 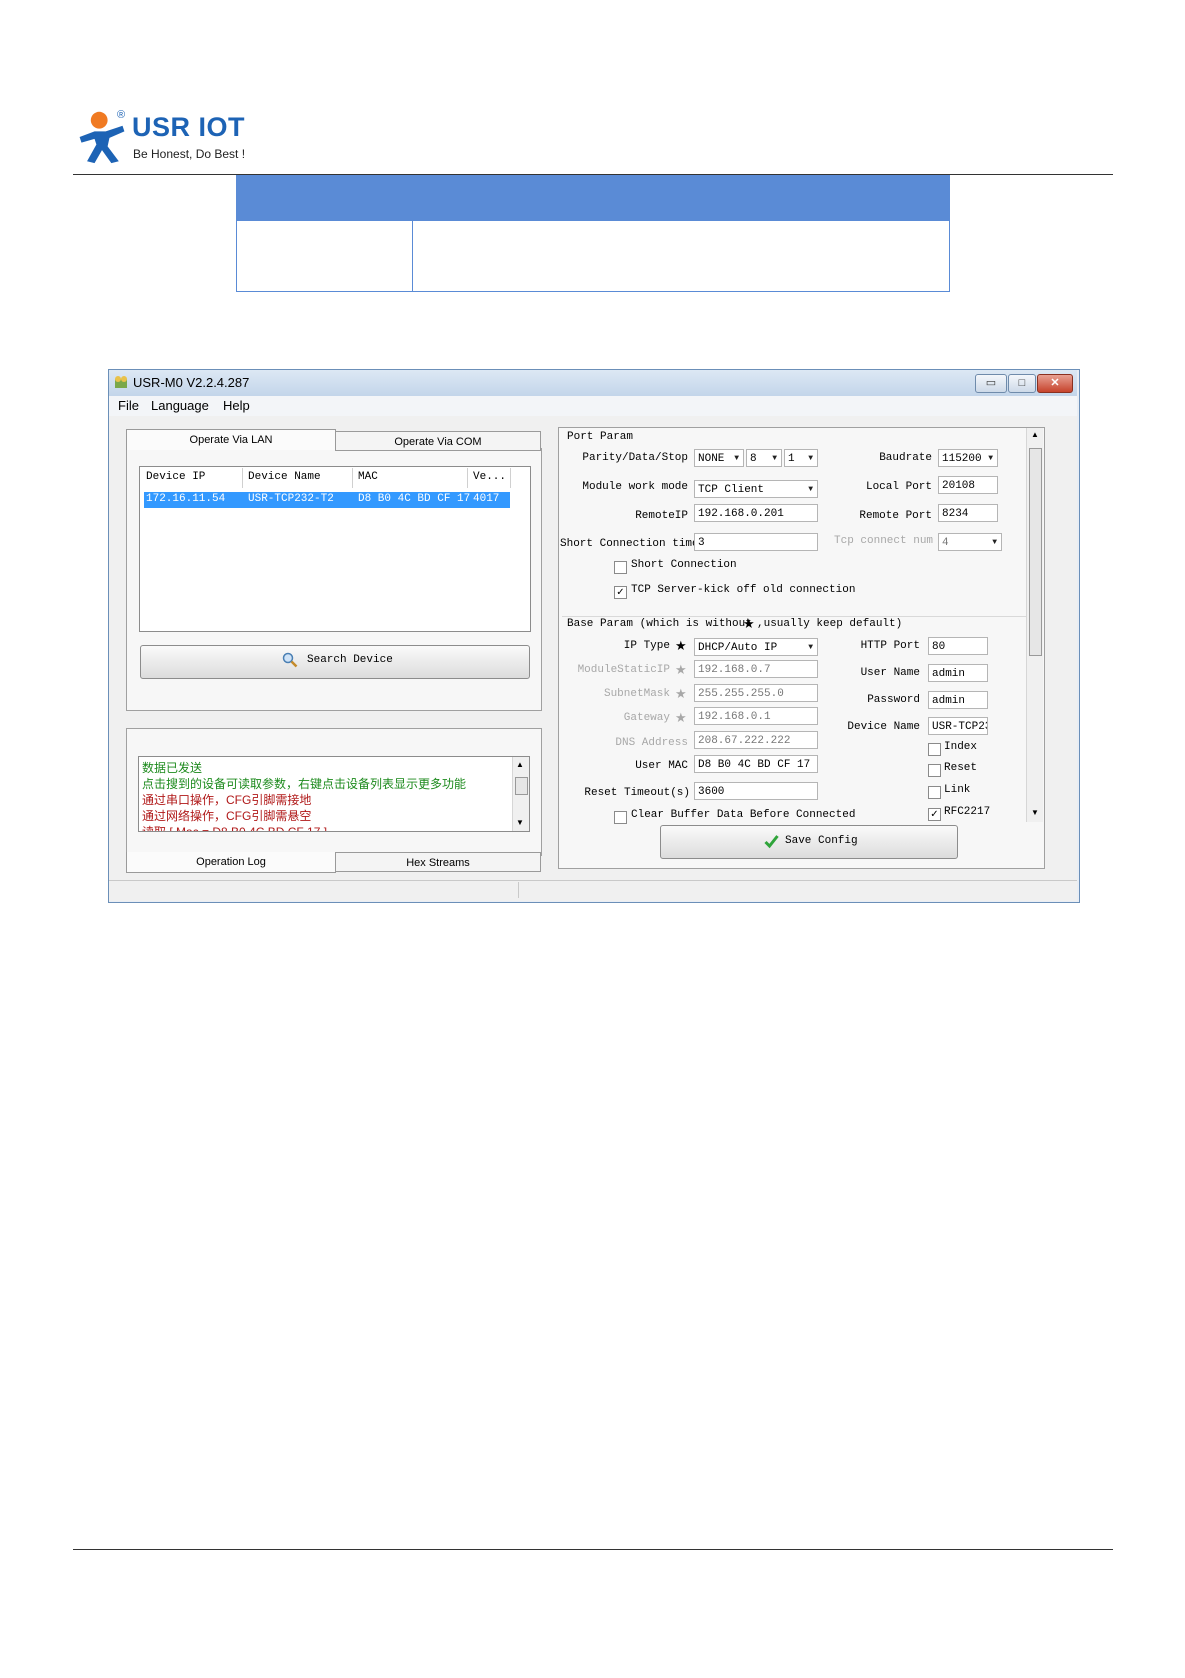 I want to click on device-ip-cell: 172.16.11.54, so click(x=186, y=499).